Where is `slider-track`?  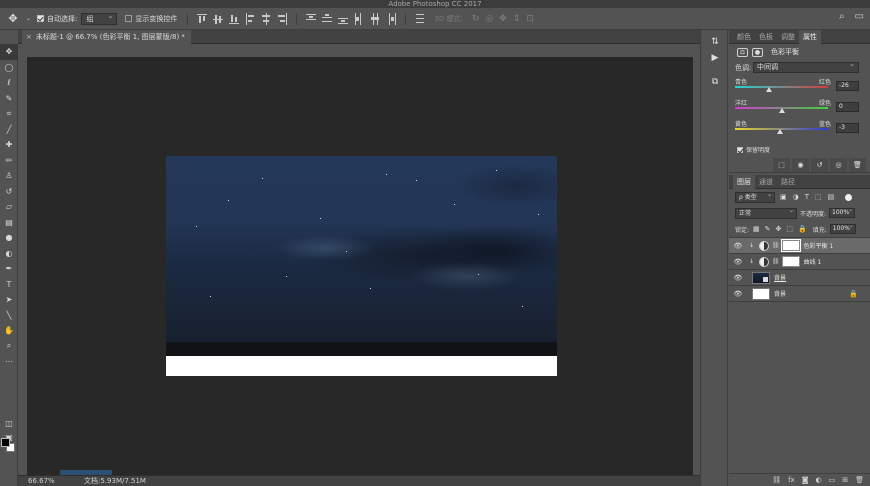
slider-track is located at coordinates (781, 87).